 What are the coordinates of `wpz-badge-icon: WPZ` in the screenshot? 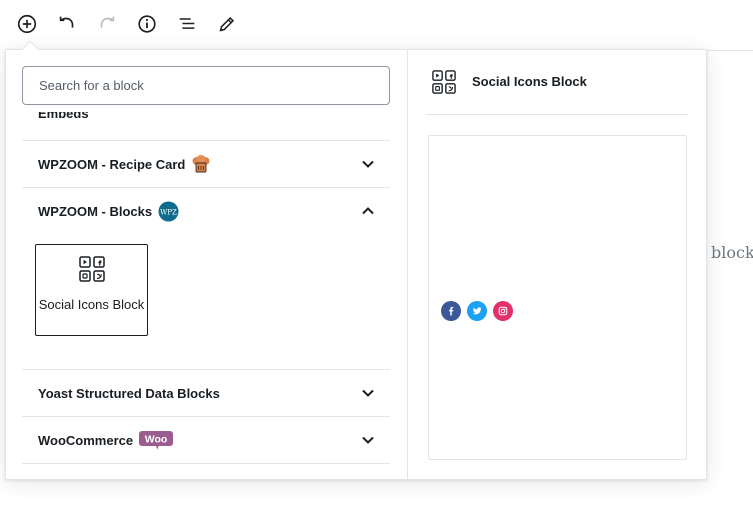 It's located at (168, 211).